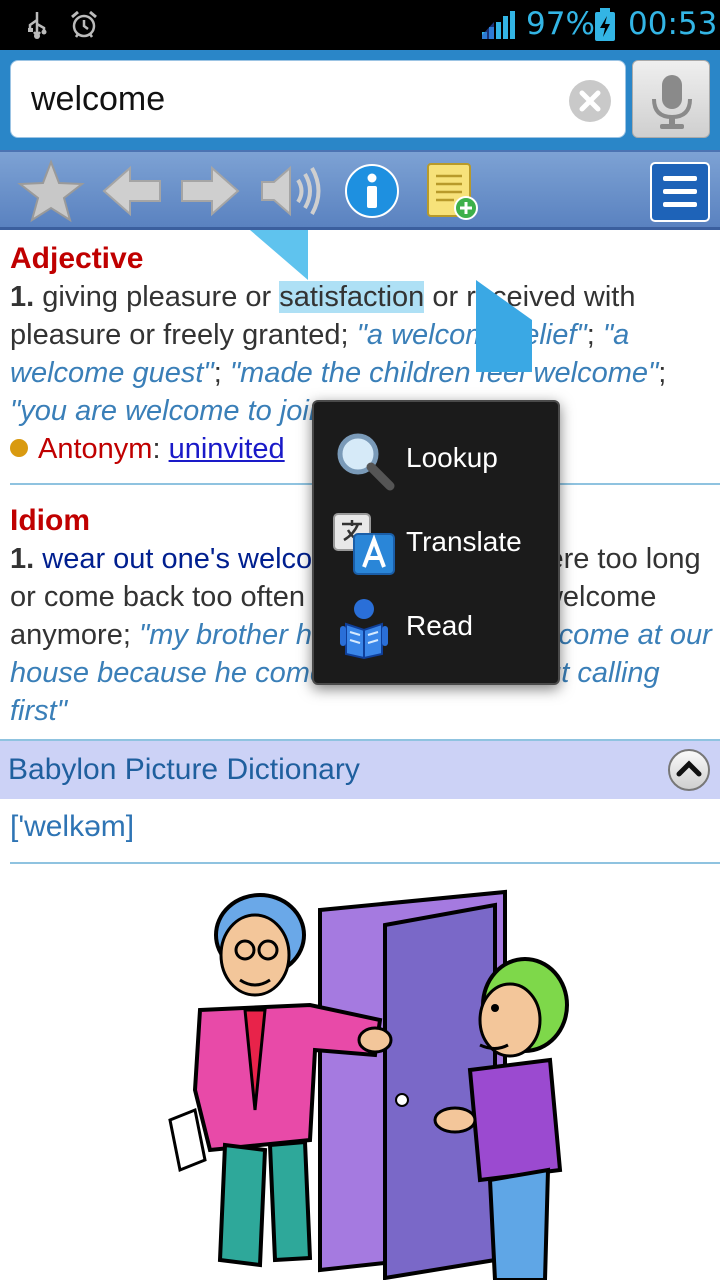  Describe the element at coordinates (95, 449) in the screenshot. I see `antonym-label: Antonym` at that location.